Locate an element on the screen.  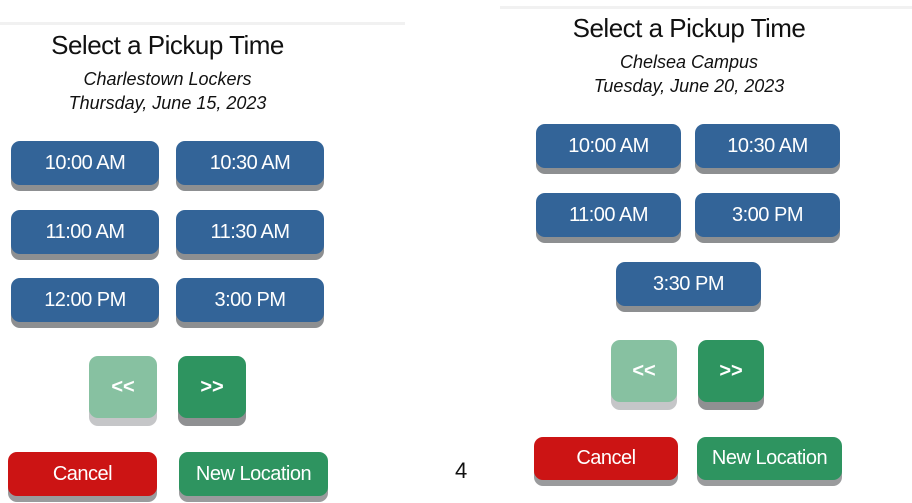
pickup-date: Tuesday, June 20, 2023 is located at coordinates (689, 86).